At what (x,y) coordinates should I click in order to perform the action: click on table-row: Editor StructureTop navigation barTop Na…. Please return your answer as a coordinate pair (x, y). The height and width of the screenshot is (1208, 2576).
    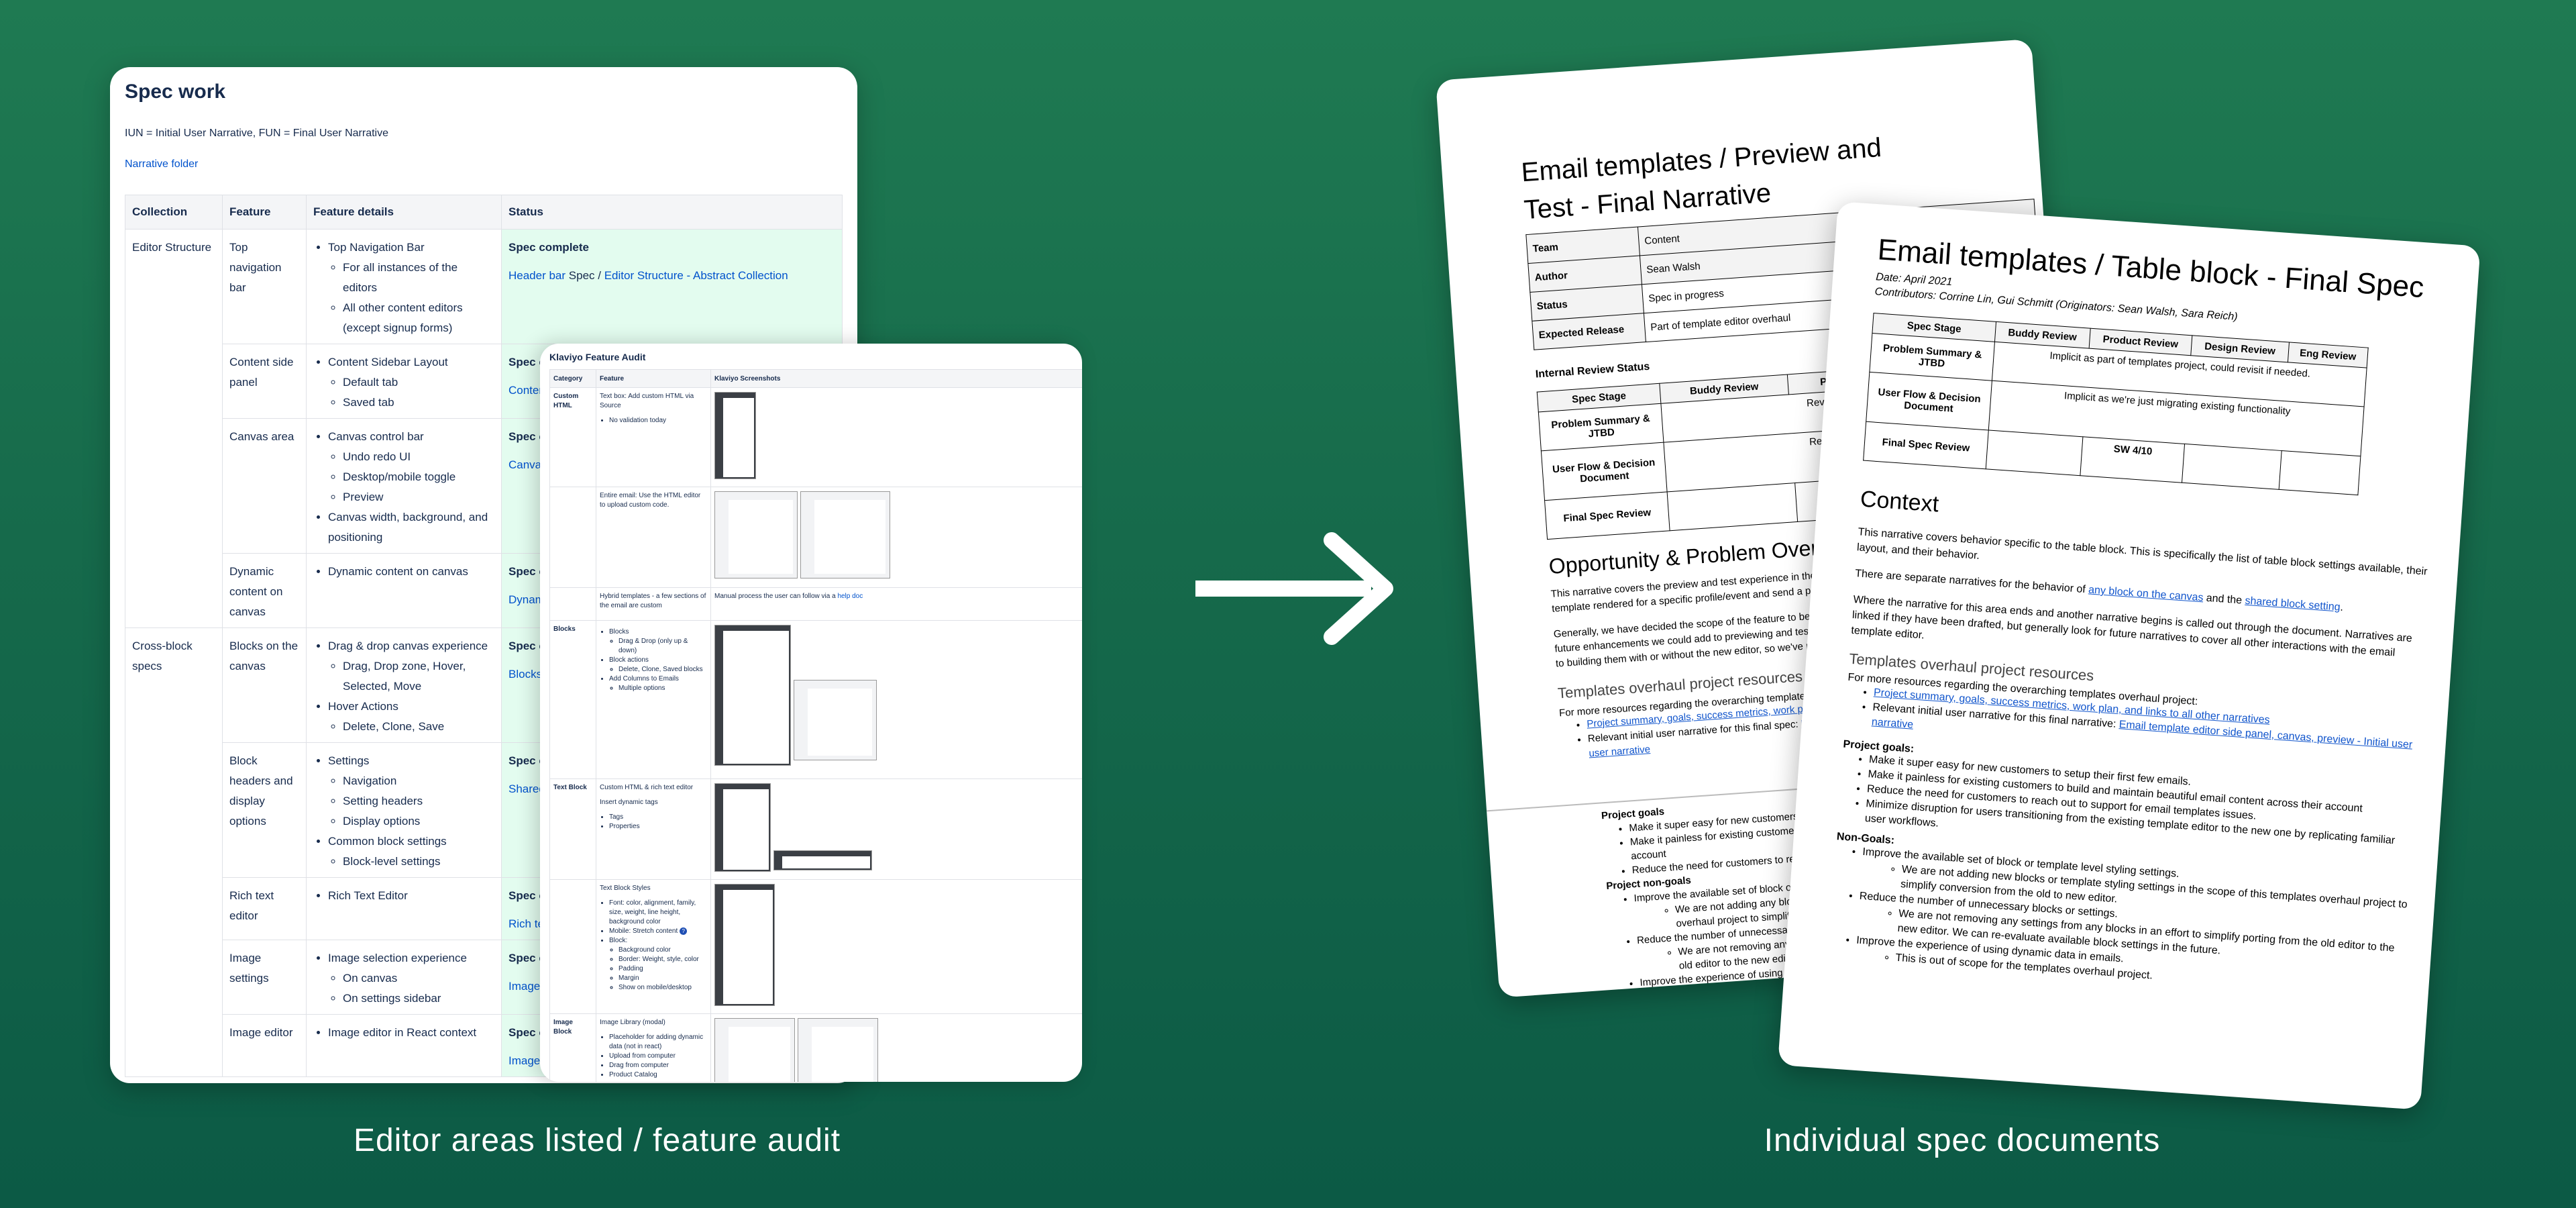
    Looking at the image, I should click on (484, 428).